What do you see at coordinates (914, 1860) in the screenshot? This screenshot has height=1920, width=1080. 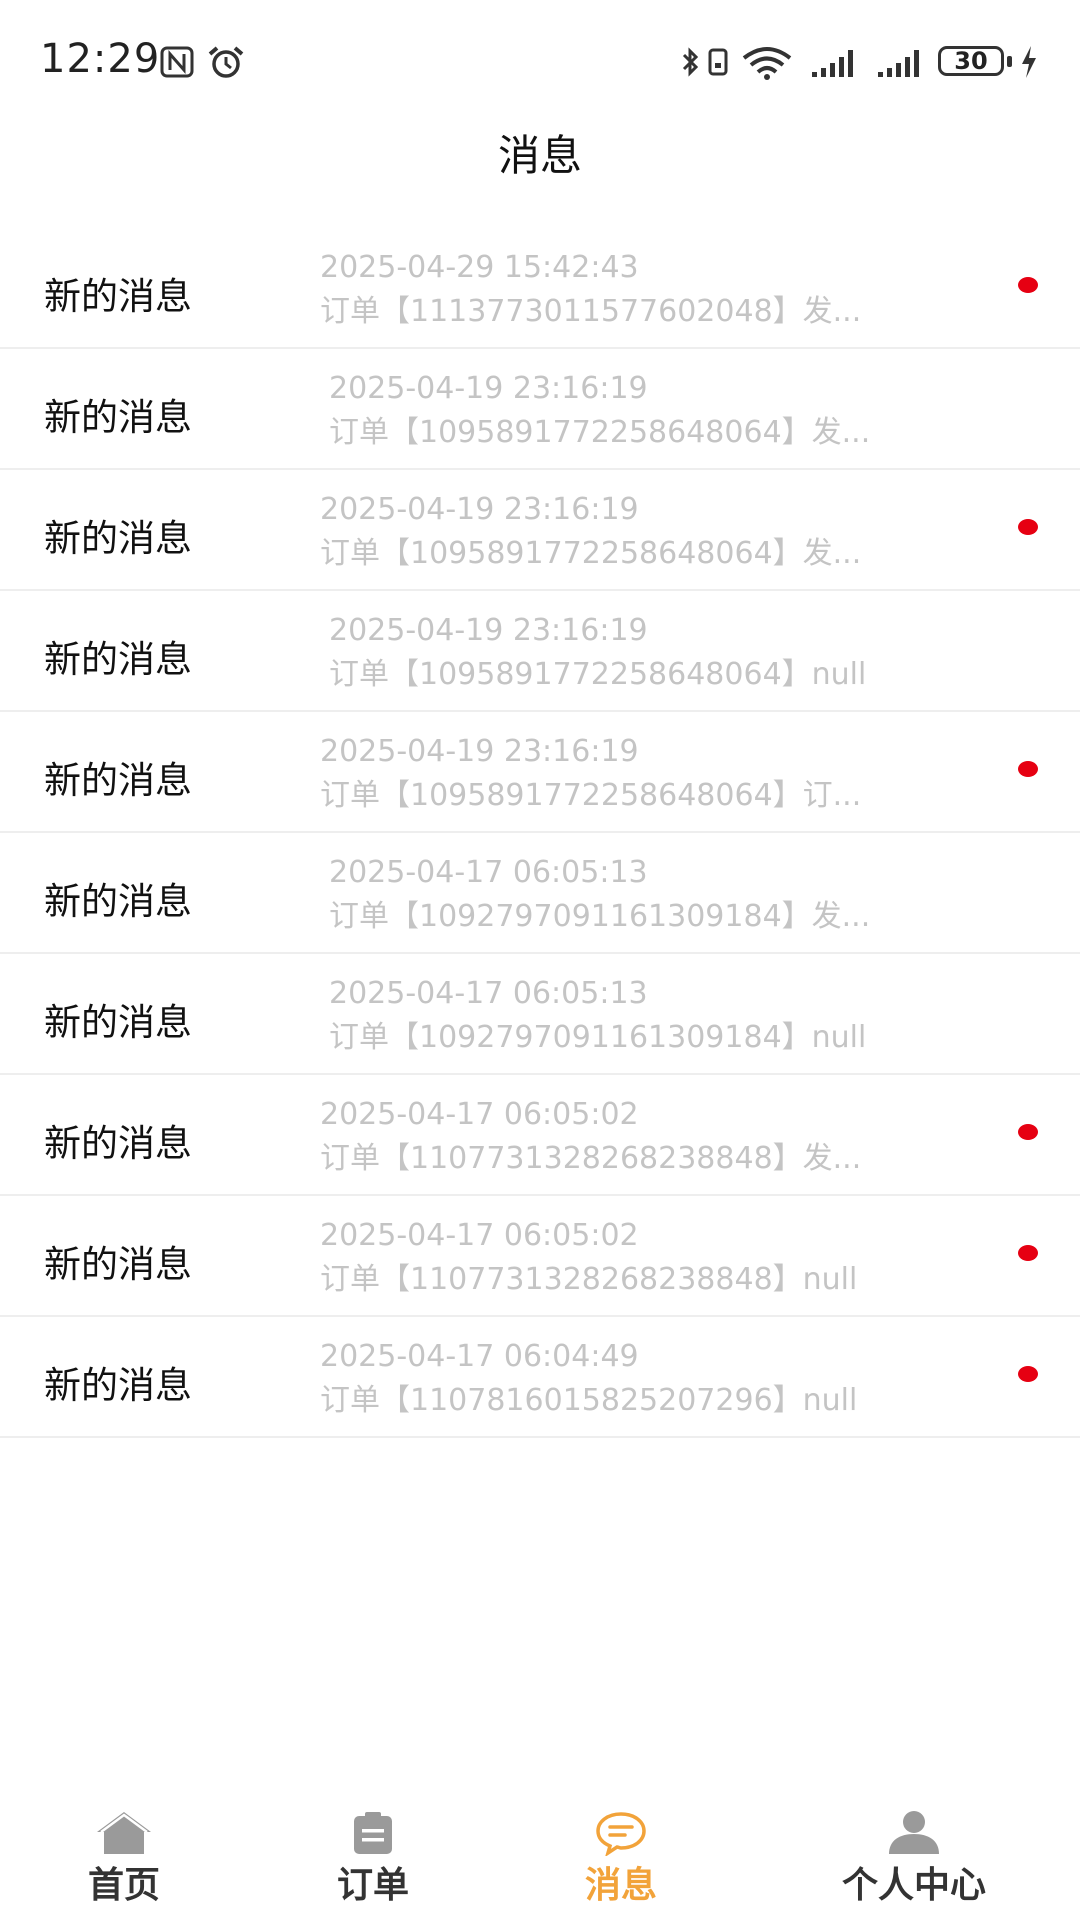 I see `tab-profile: 个人中心` at bounding box center [914, 1860].